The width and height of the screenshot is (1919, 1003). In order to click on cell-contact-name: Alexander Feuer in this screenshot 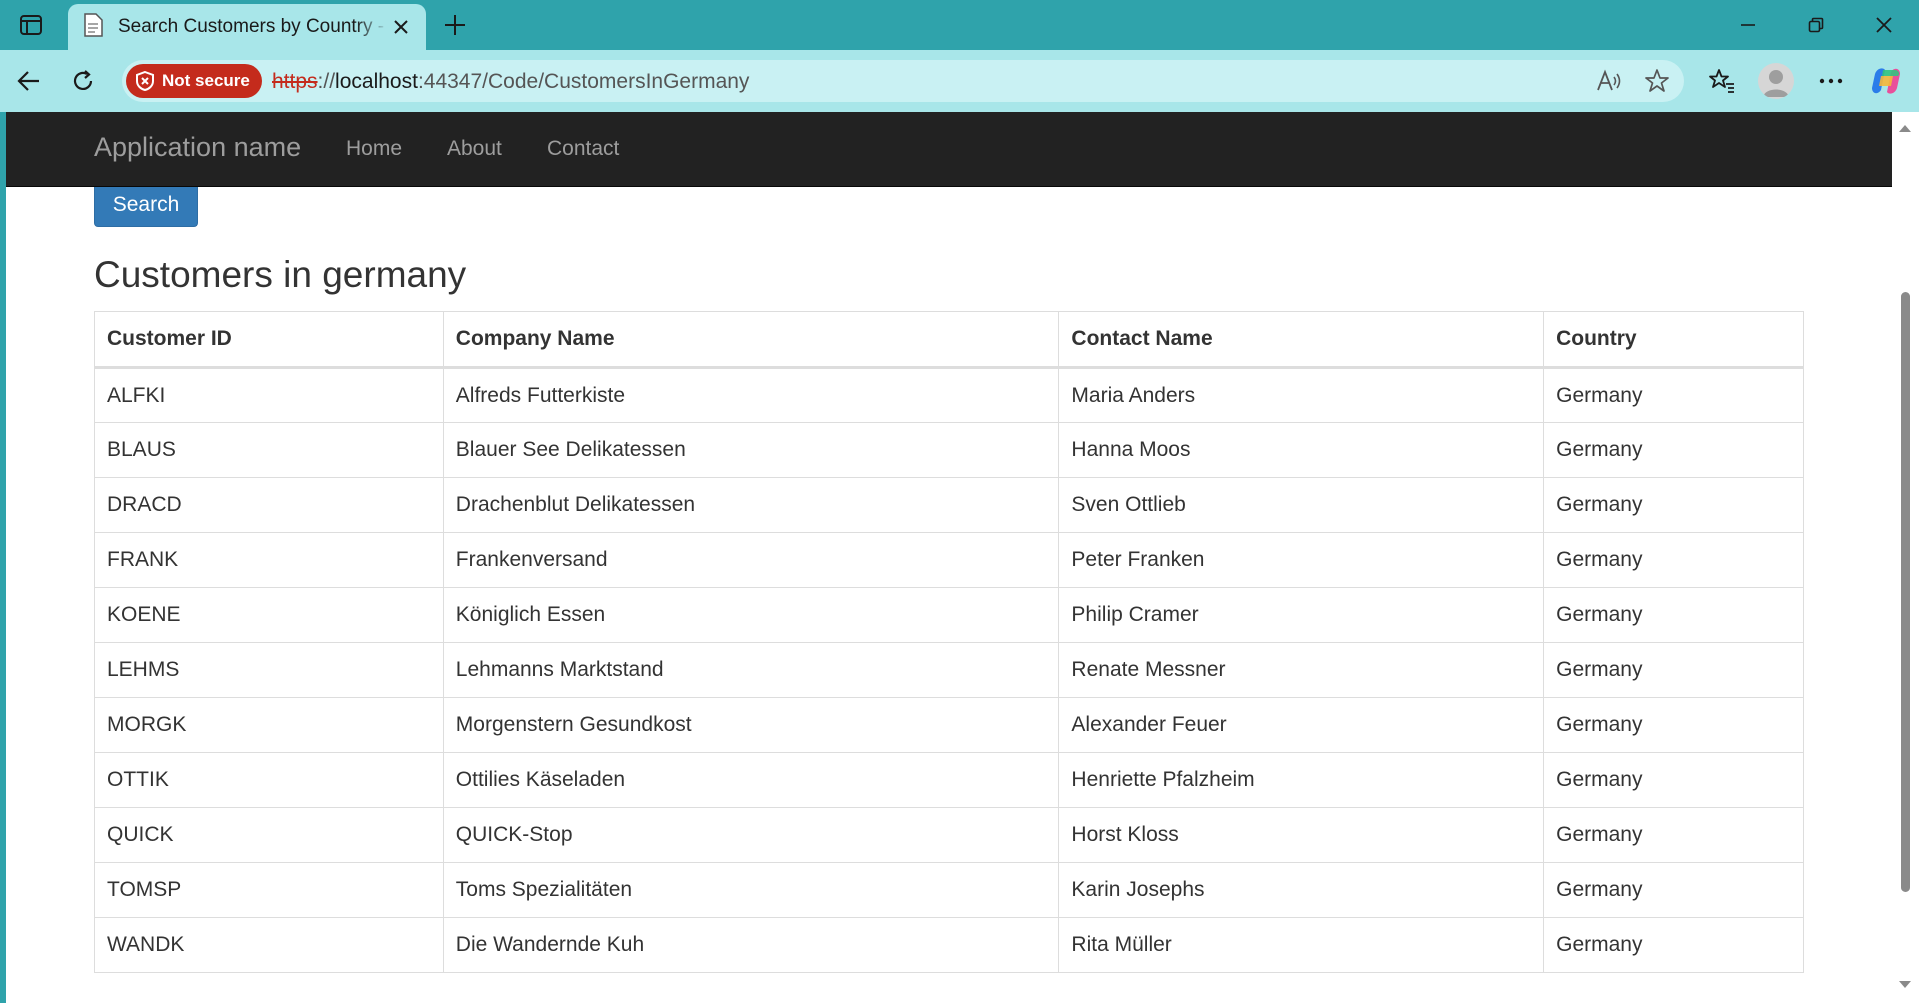, I will do `click(1301, 725)`.